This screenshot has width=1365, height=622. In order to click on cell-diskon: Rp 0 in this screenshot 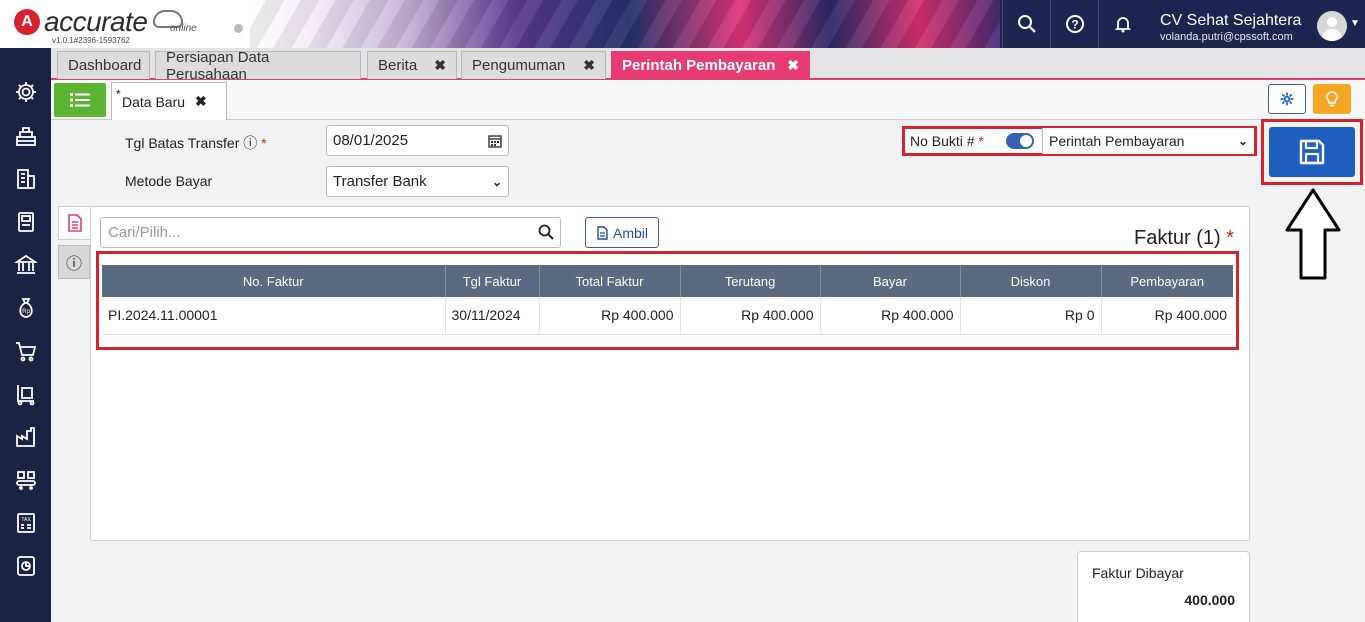, I will do `click(1031, 316)`.